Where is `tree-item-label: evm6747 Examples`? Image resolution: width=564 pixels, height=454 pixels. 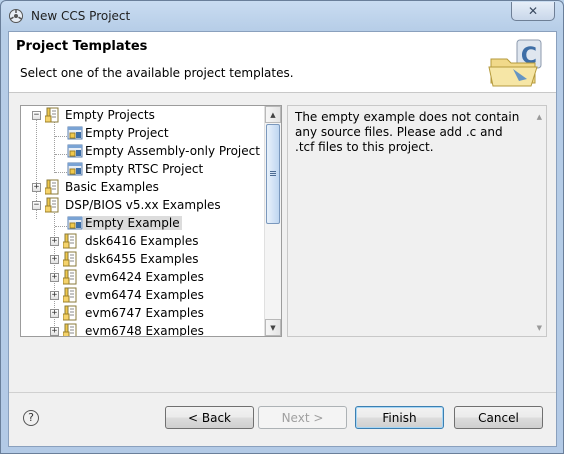
tree-item-label: evm6747 Examples is located at coordinates (144, 313).